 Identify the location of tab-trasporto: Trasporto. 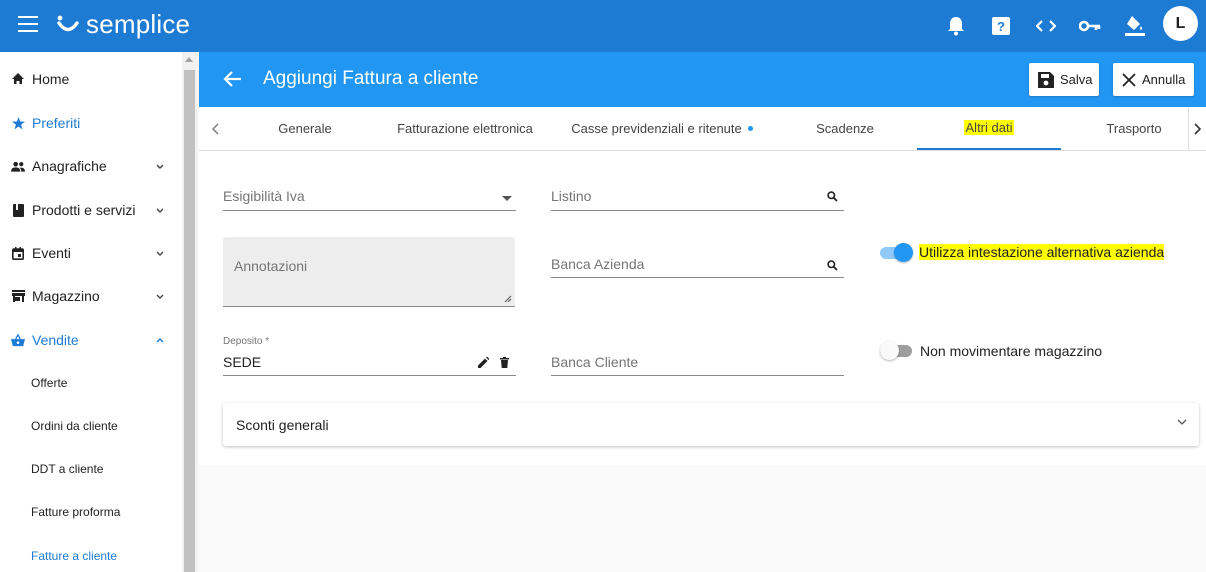
(1134, 128).